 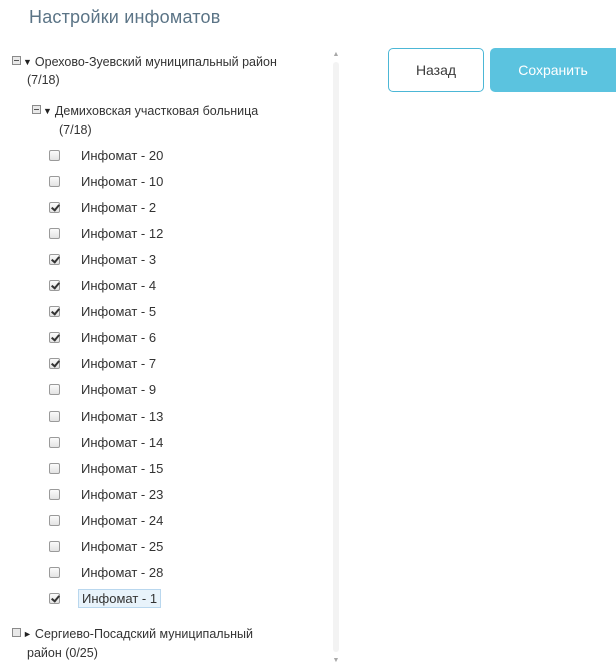 What do you see at coordinates (118, 311) in the screenshot?
I see `infomat-item-label: Инфомат - 5` at bounding box center [118, 311].